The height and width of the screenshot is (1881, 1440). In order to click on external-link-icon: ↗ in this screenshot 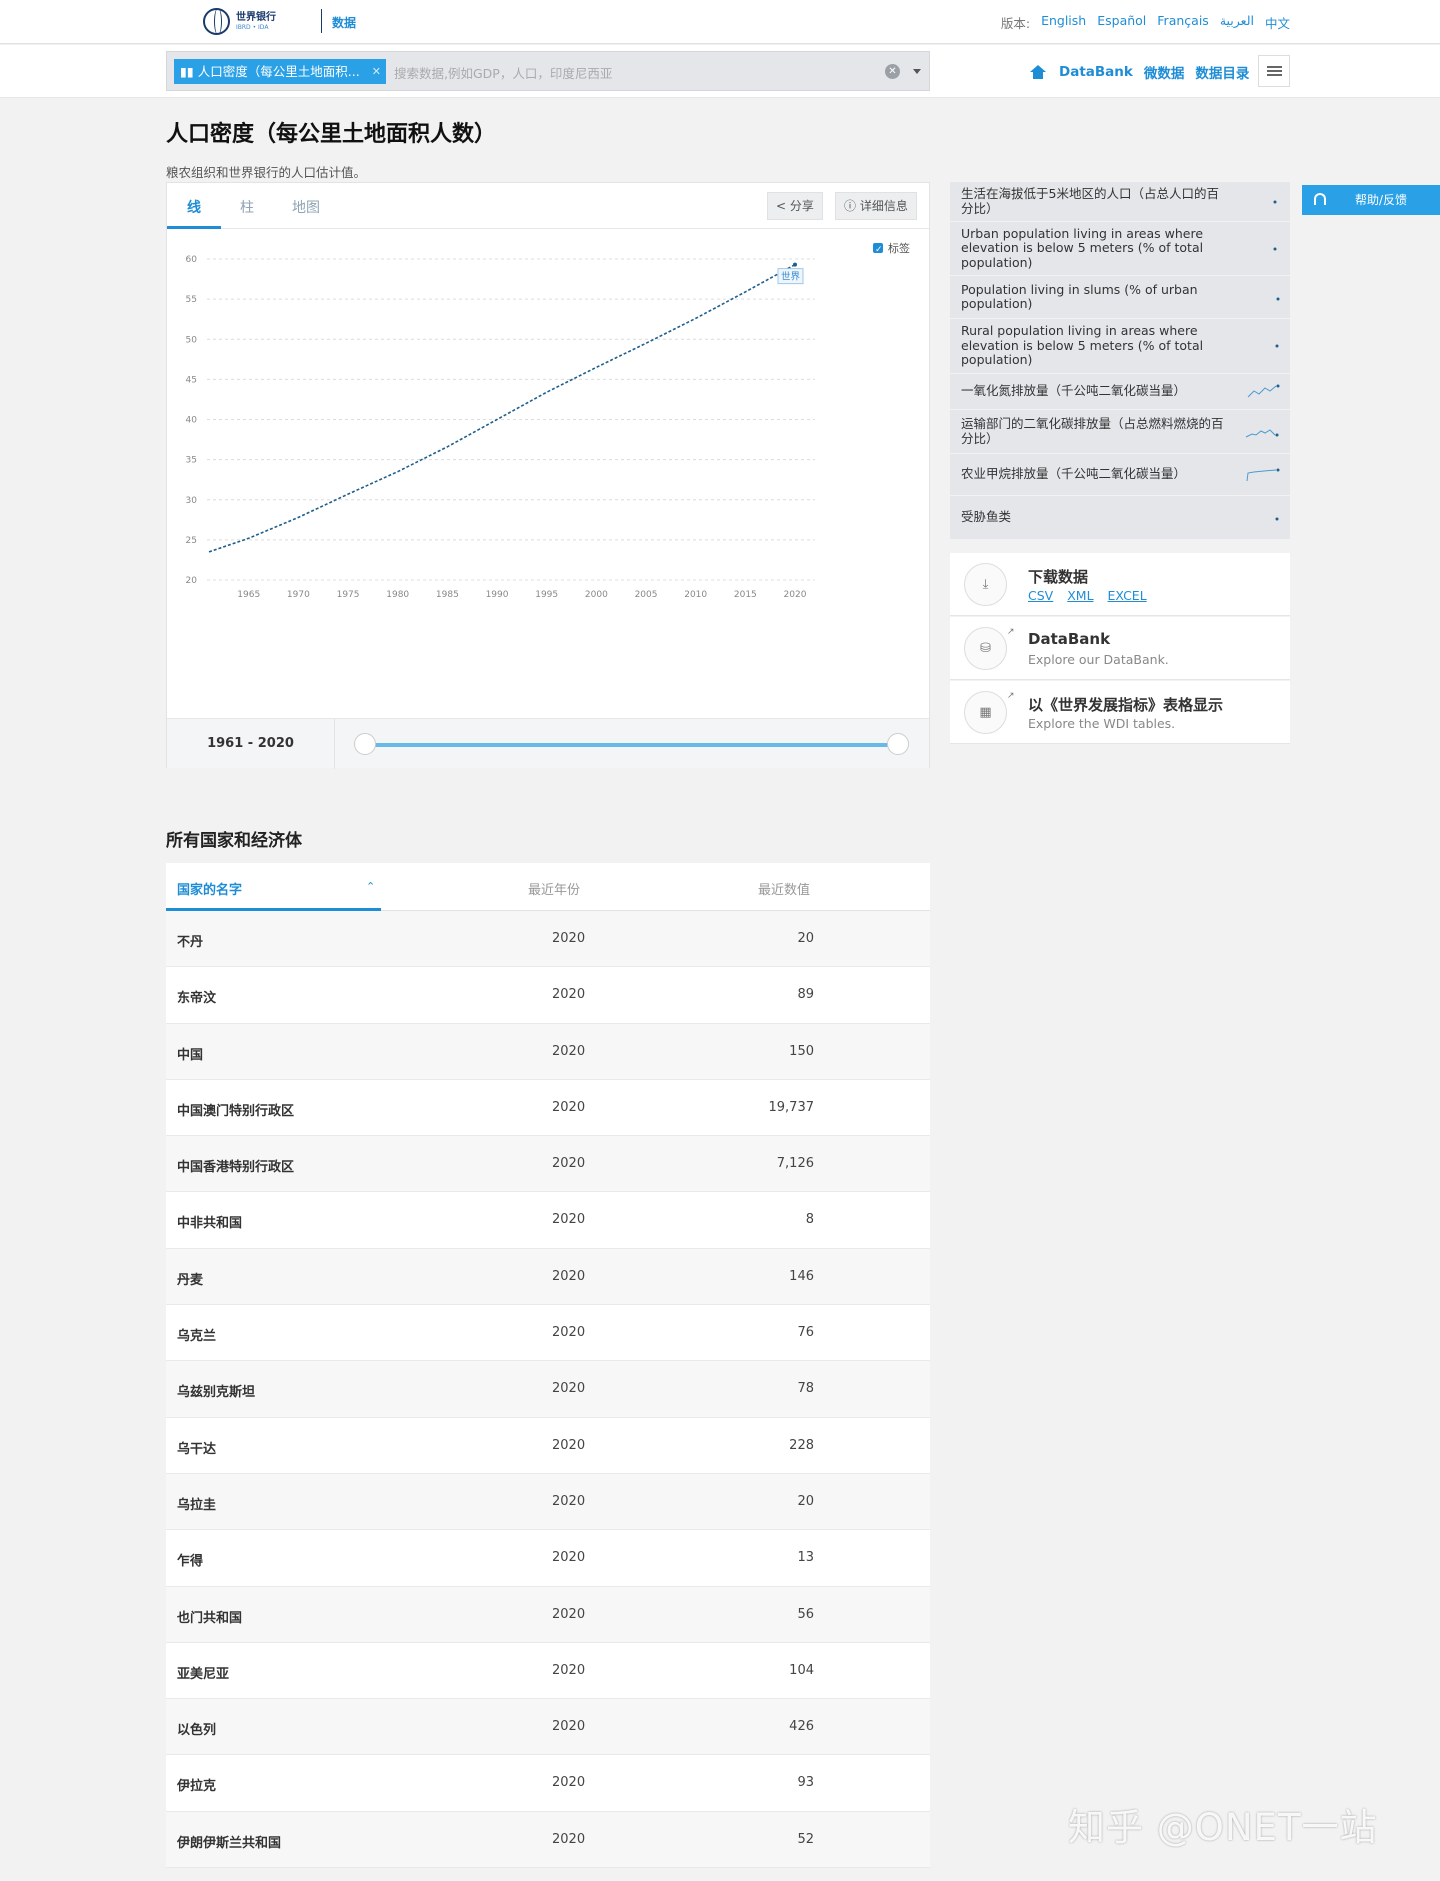, I will do `click(1011, 632)`.